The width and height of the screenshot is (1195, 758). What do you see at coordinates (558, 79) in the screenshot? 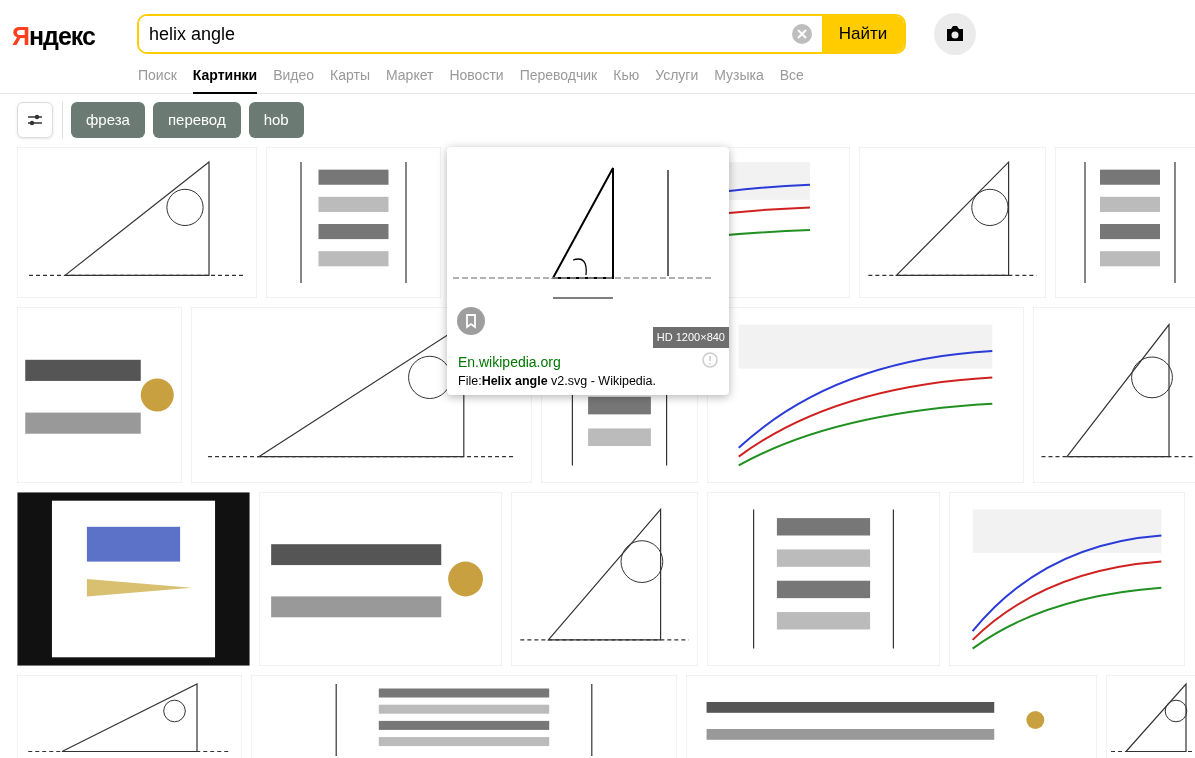
I see `nav-tab: Переводчик` at bounding box center [558, 79].